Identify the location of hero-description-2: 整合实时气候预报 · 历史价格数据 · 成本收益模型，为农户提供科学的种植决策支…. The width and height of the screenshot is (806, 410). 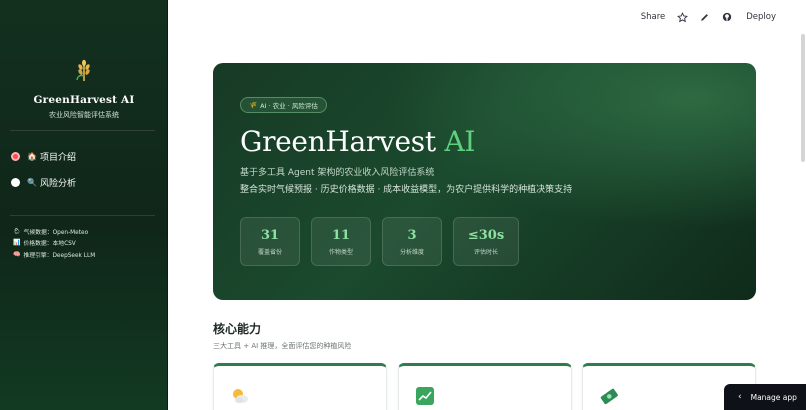
(406, 190).